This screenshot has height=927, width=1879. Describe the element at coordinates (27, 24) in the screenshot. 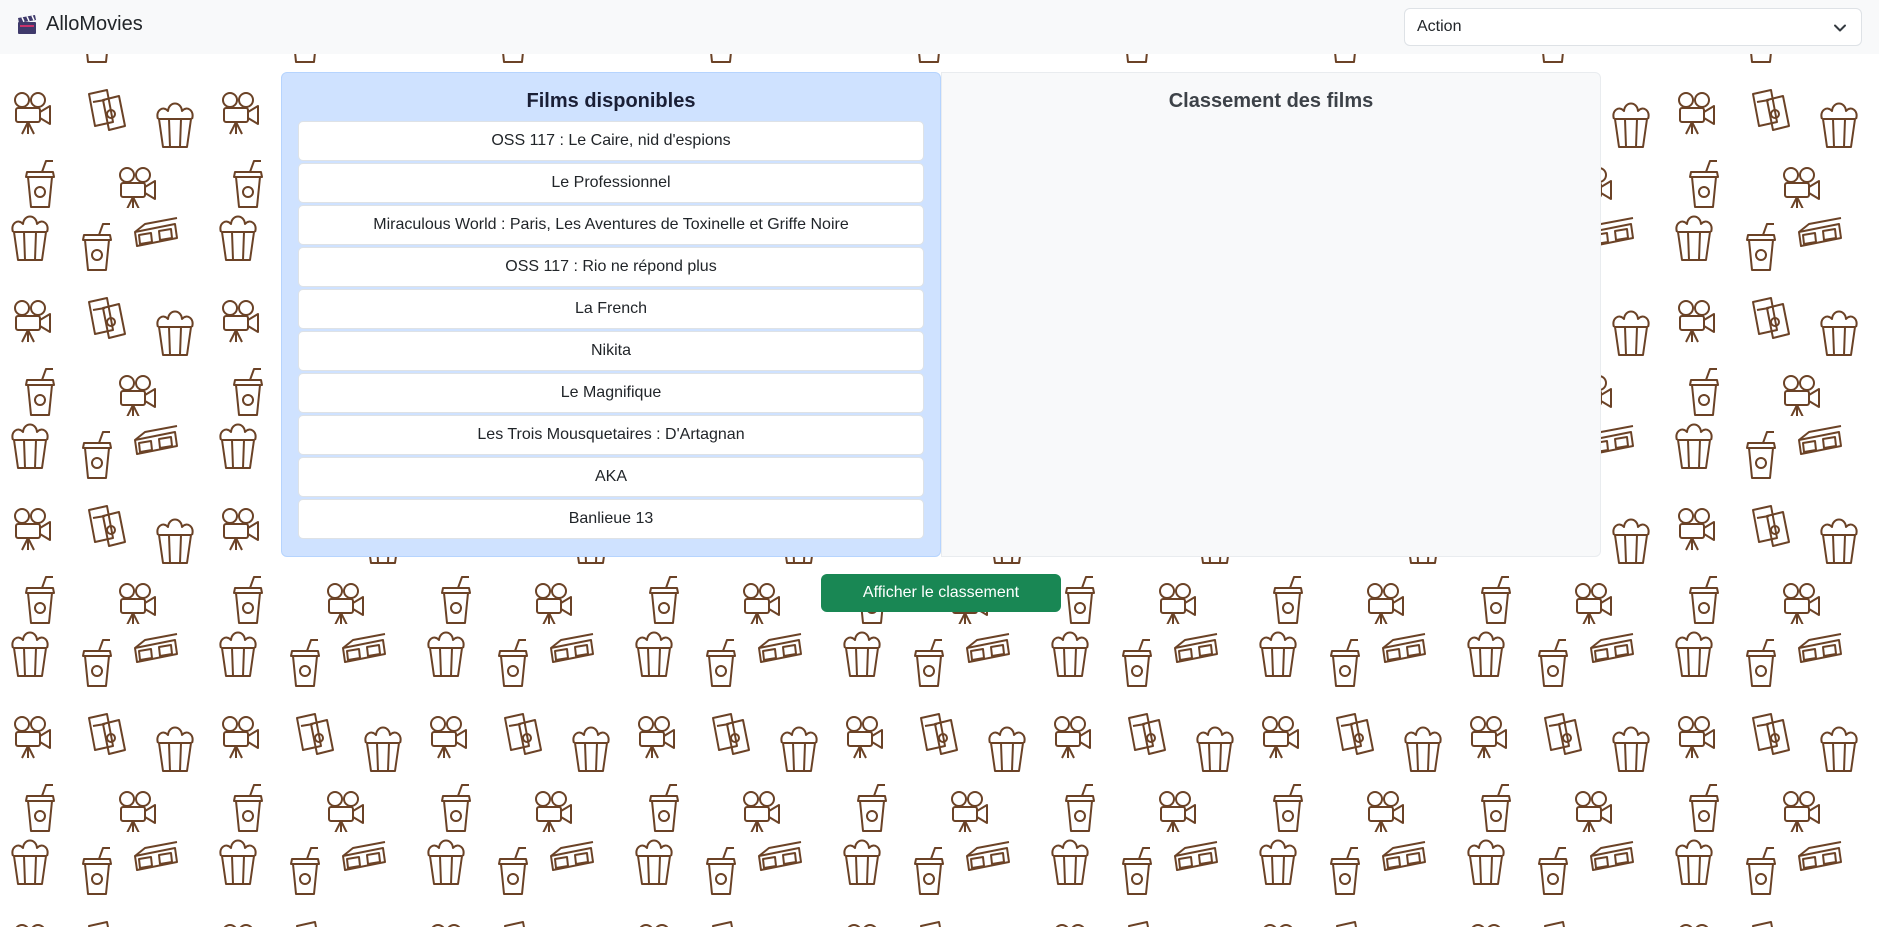

I see `clapperboard-icon` at that location.